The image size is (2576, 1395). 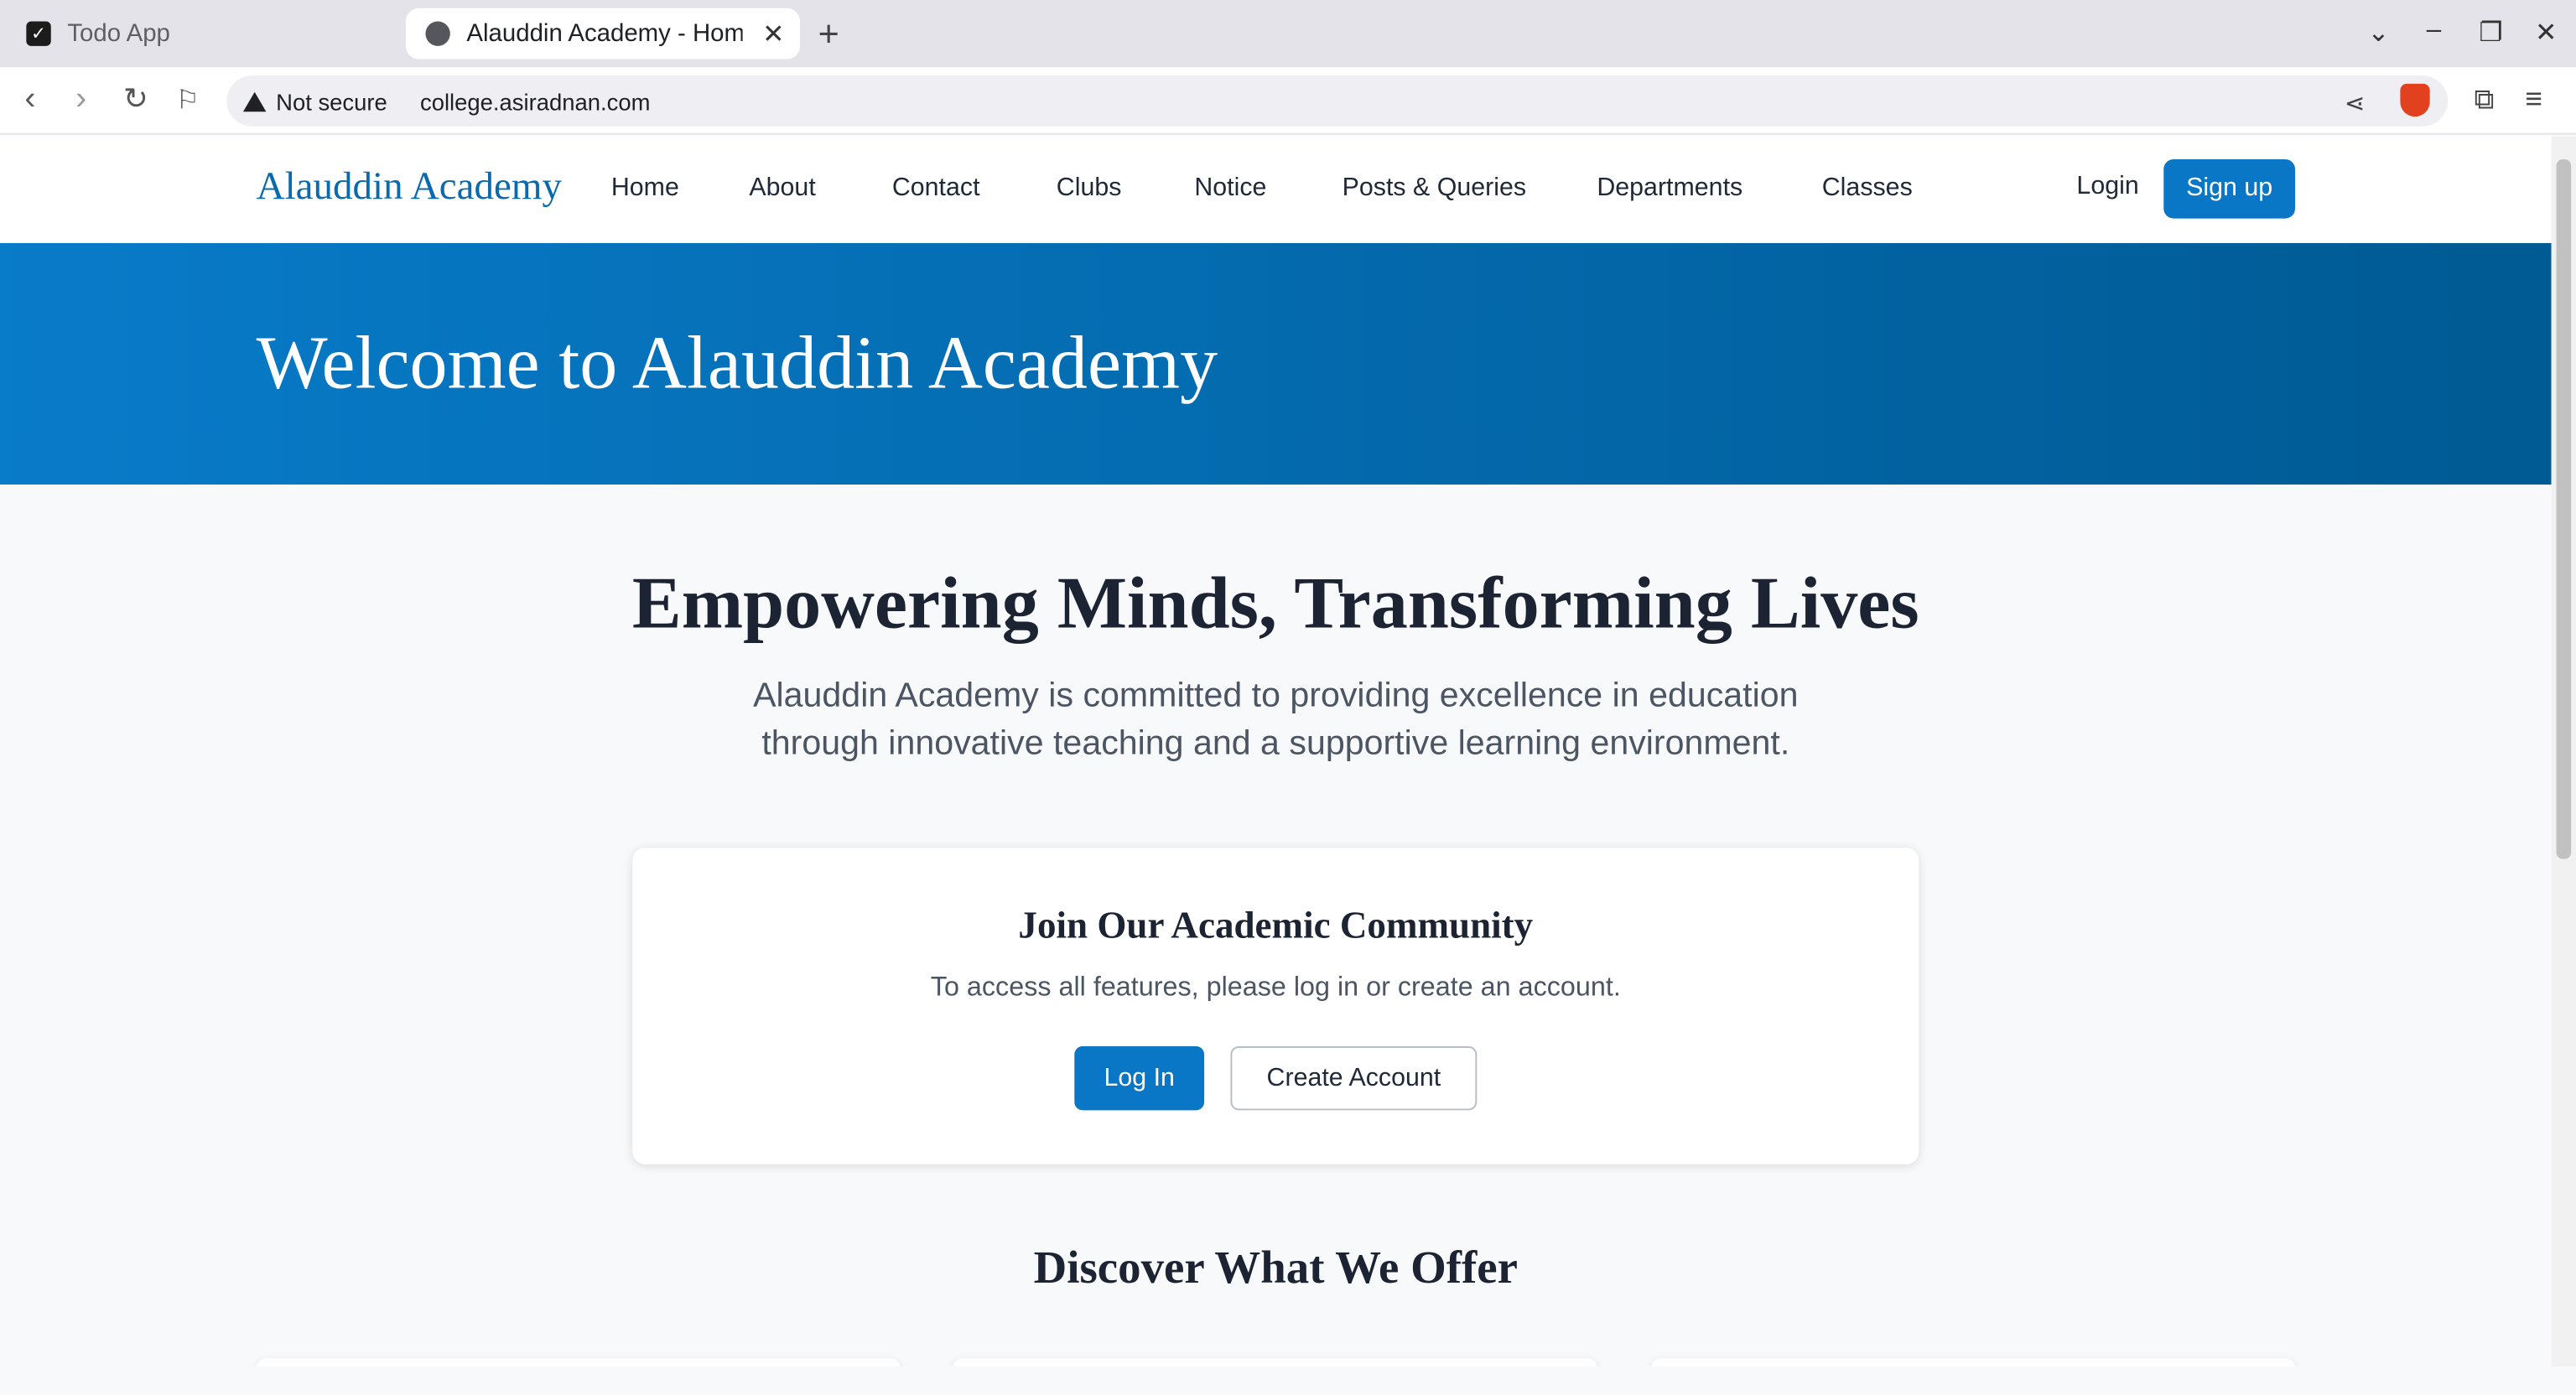 What do you see at coordinates (1276, 925) in the screenshot?
I see `join-card-title: Join Our Academic Community` at bounding box center [1276, 925].